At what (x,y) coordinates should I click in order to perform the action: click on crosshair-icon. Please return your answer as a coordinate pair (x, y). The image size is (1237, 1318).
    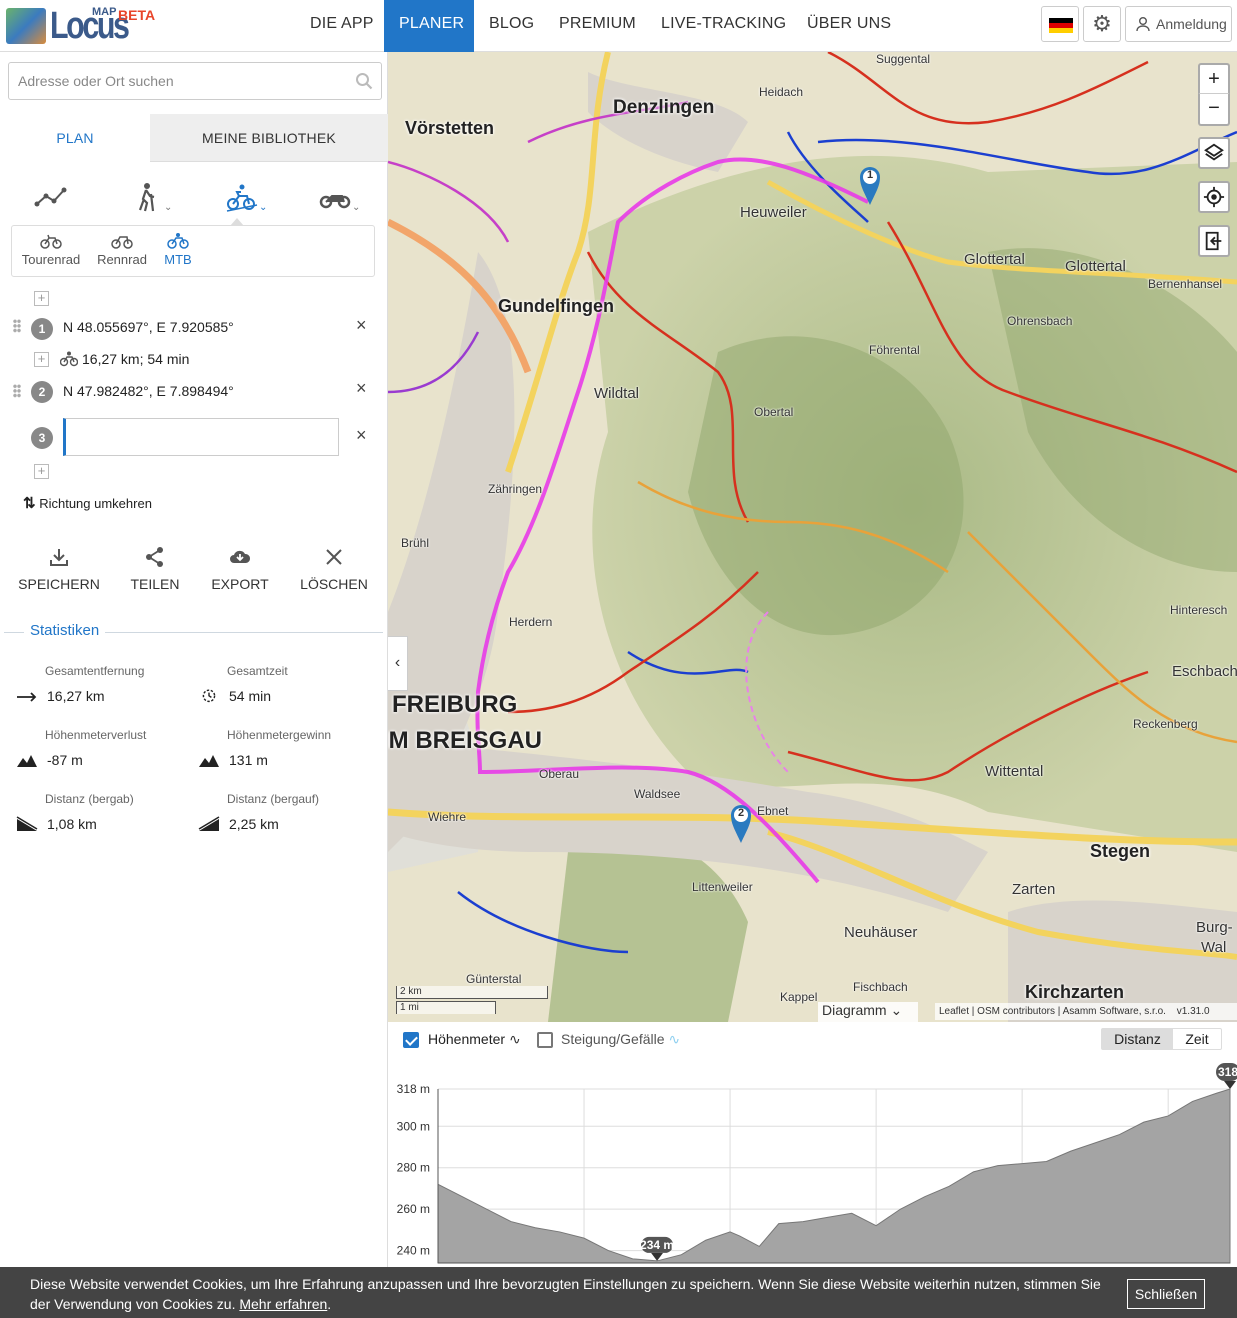
    Looking at the image, I should click on (1214, 197).